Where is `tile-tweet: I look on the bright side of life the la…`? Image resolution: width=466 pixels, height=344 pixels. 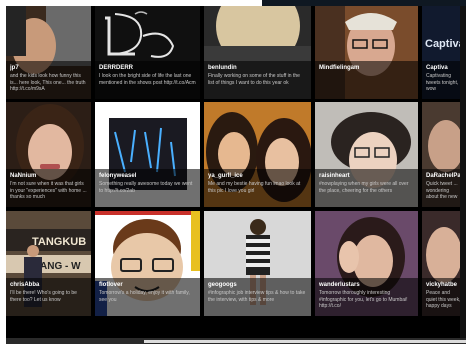 tile-tweet: I look on the bright side of life the la… is located at coordinates (147, 79).